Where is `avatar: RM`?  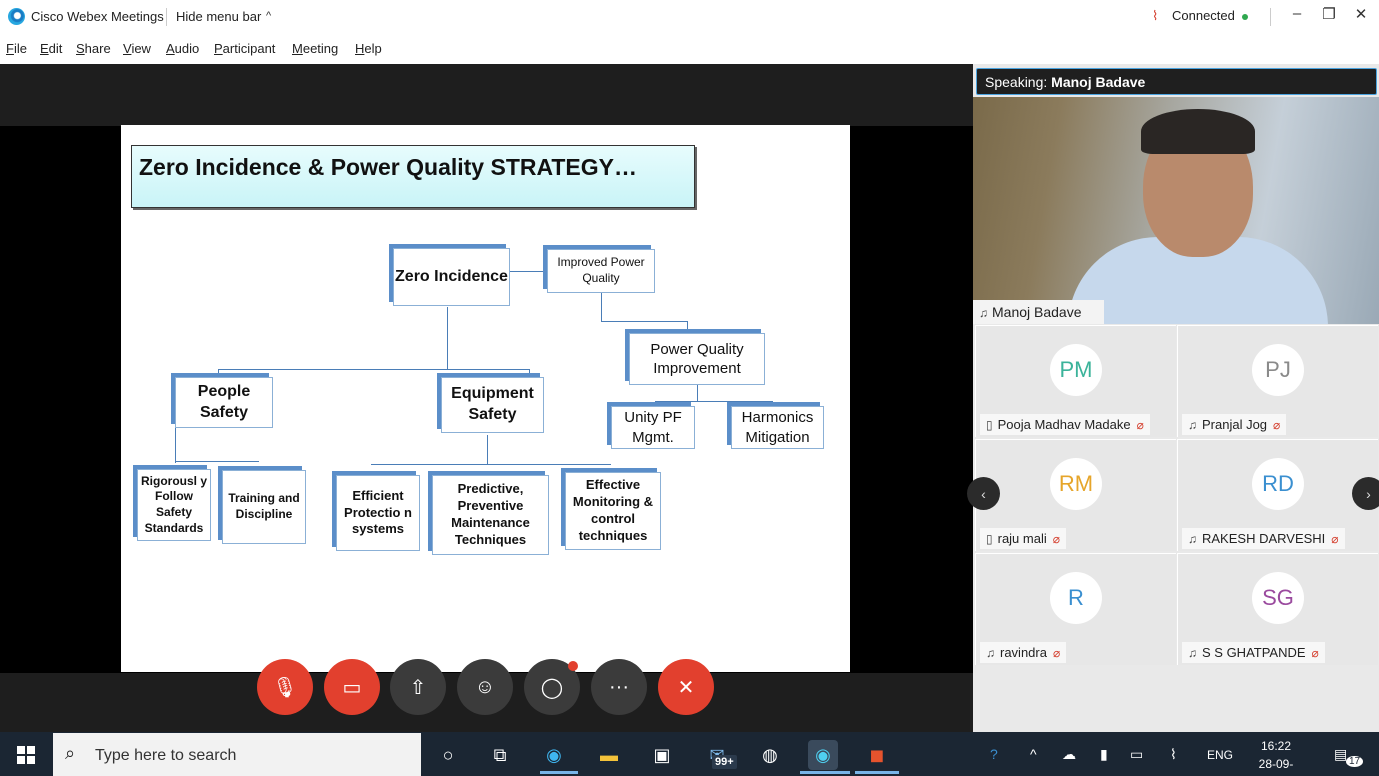 avatar: RM is located at coordinates (1076, 484).